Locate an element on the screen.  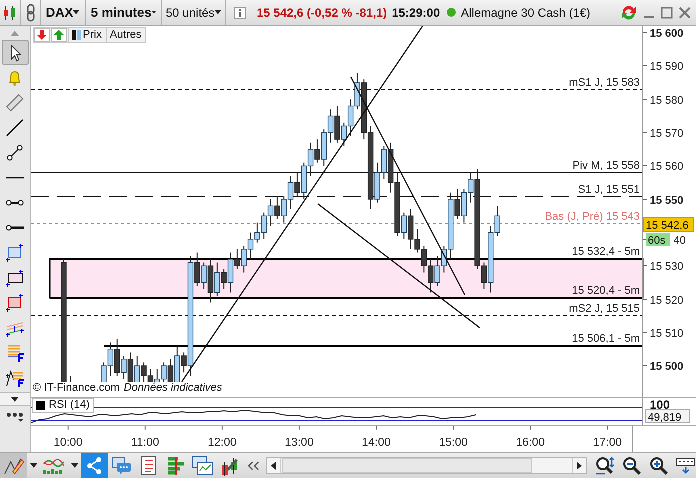
time-label: 15:00 is located at coordinates (453, 443).